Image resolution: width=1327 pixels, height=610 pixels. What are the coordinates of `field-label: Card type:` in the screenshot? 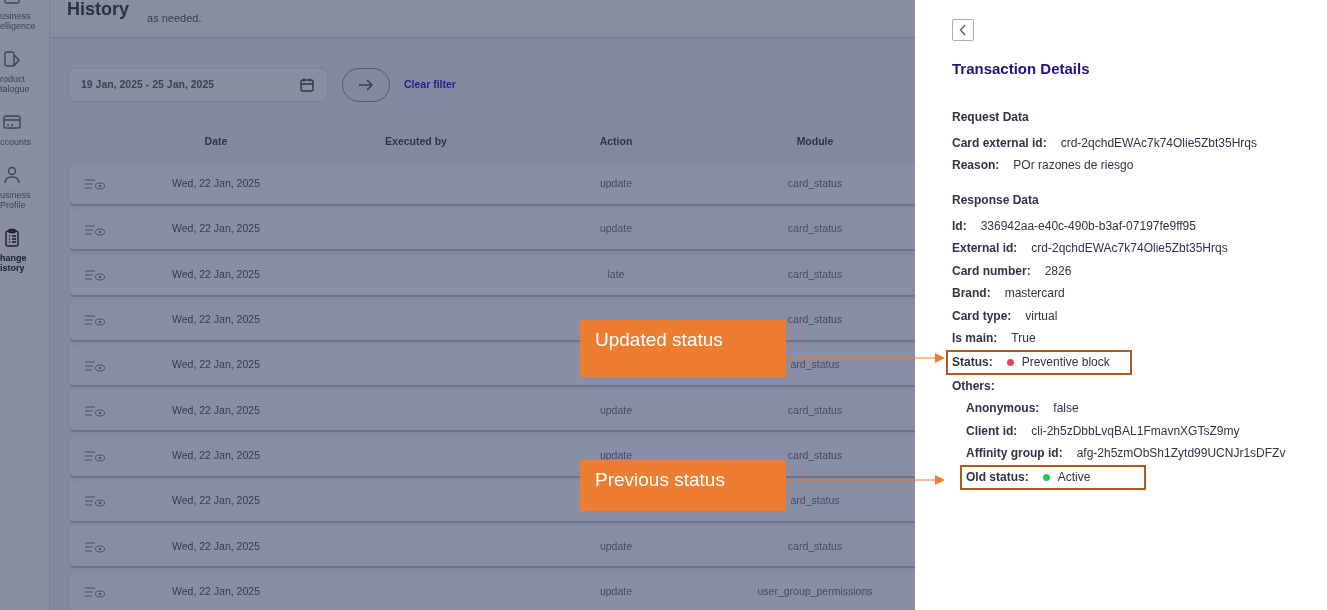 It's located at (982, 316).